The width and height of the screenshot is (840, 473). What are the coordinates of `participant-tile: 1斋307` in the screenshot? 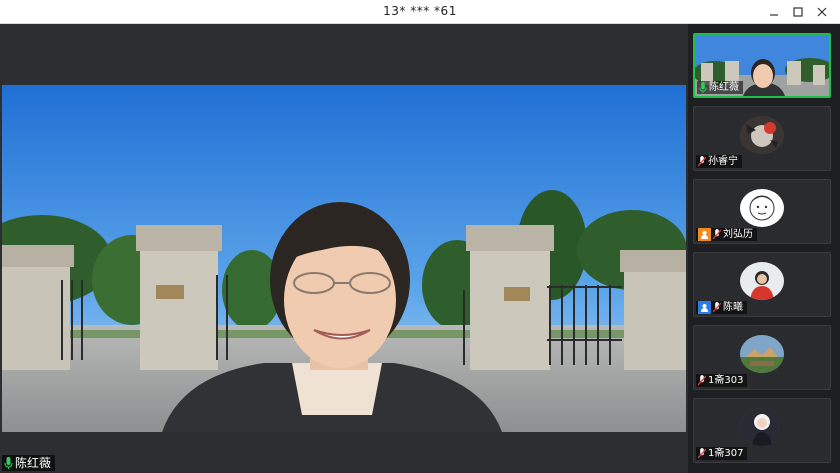 It's located at (762, 430).